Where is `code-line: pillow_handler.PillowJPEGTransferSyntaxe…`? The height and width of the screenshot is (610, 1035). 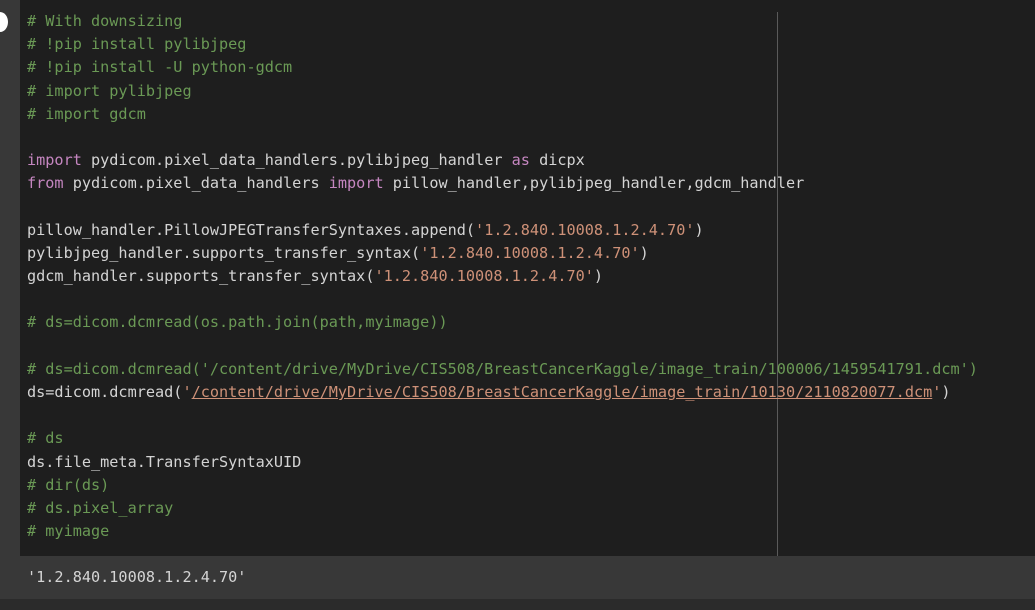
code-line: pillow_handler.PillowJPEGTransferSyntaxe… is located at coordinates (502, 230).